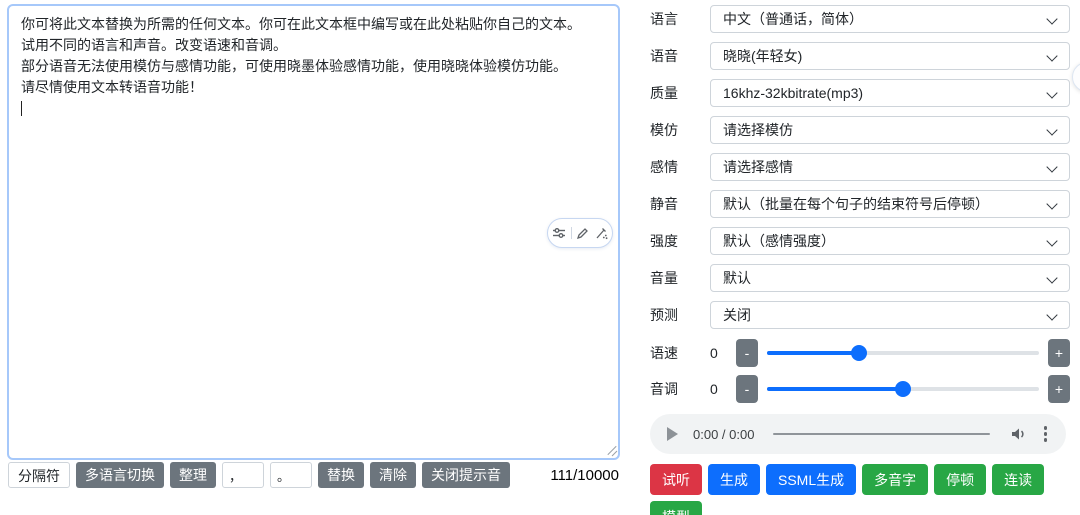 The height and width of the screenshot is (515, 1080). I want to click on form-row: 质量 16khz-32kbitrate(mp3), so click(860, 93).